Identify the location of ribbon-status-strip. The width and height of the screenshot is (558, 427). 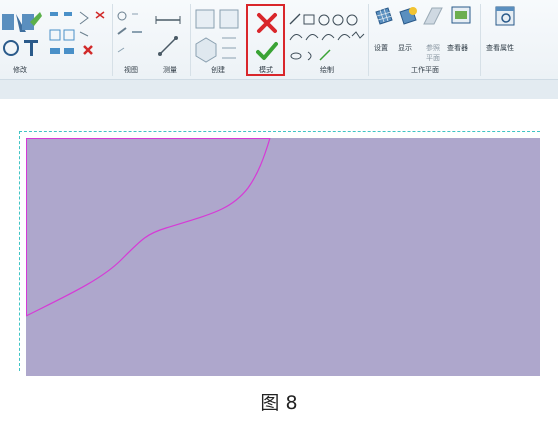
(279, 89).